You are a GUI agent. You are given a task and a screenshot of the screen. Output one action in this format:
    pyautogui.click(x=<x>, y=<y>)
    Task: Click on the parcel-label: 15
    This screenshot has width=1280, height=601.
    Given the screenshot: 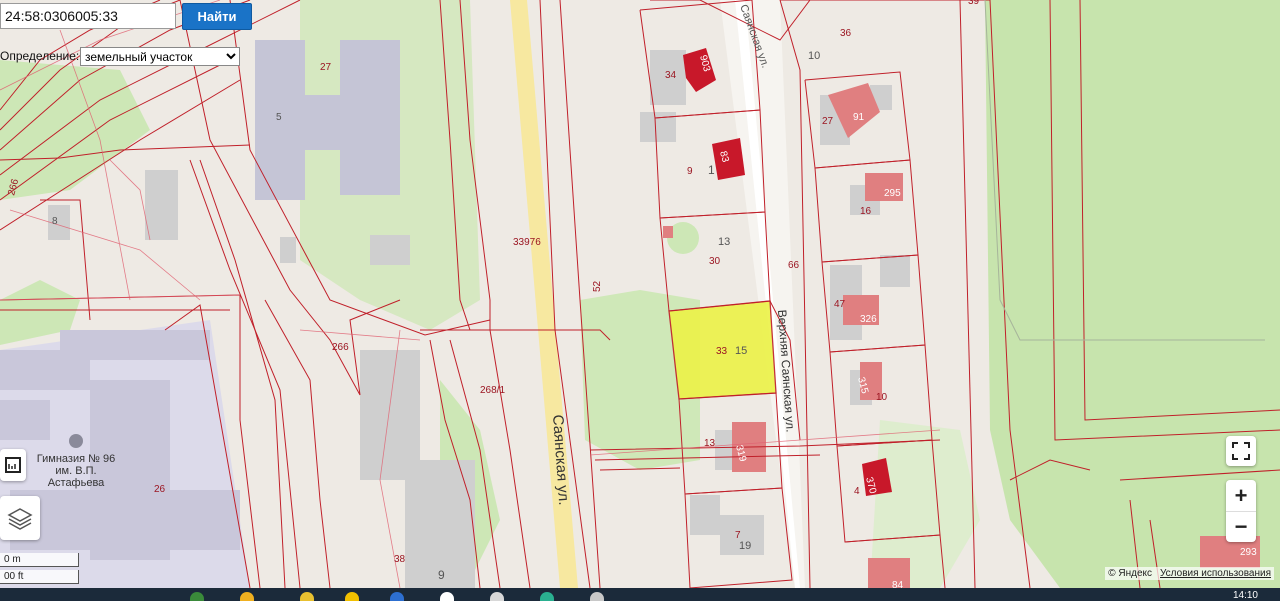 What is the action you would take?
    pyautogui.click(x=741, y=351)
    